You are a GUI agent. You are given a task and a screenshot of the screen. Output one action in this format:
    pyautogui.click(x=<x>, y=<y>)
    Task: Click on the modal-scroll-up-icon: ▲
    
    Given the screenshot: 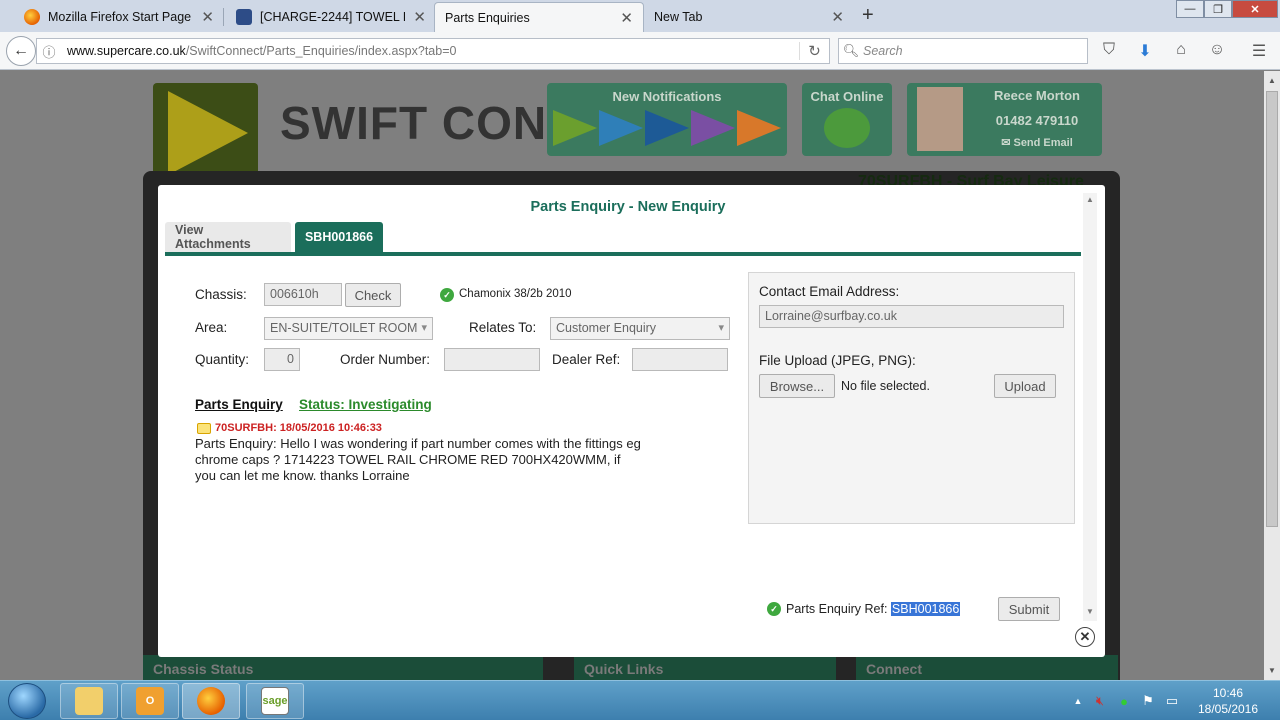 What is the action you would take?
    pyautogui.click(x=1090, y=199)
    